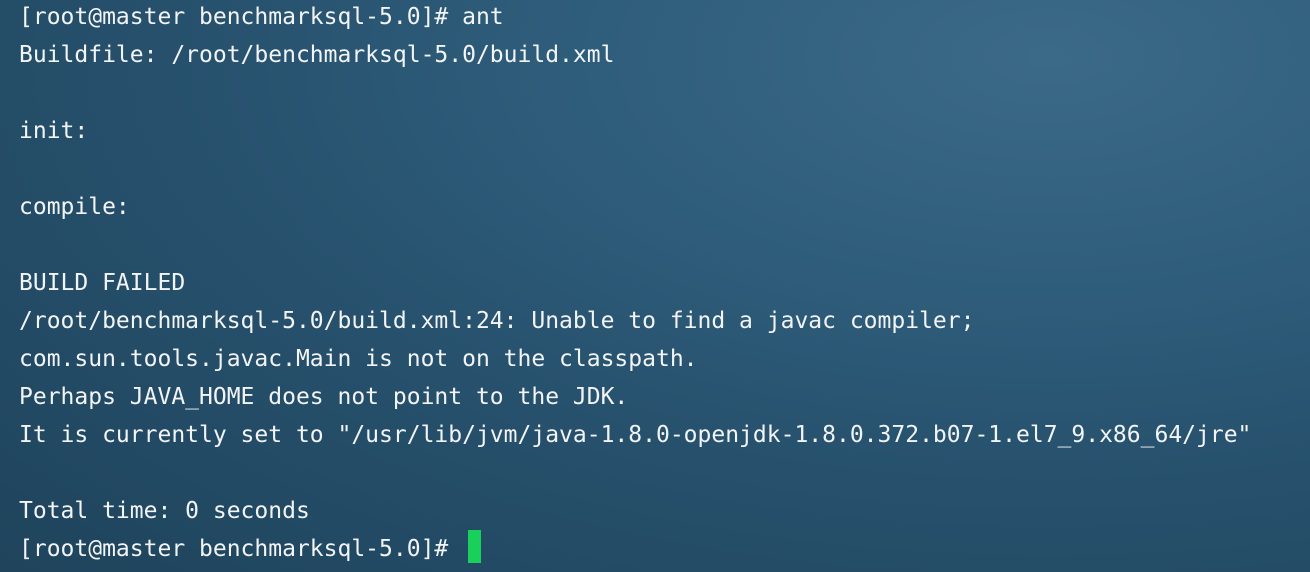 The image size is (1310, 572). Describe the element at coordinates (241, 549) in the screenshot. I see `shell-prompt: [root@master benchmarksql-5.0]#` at that location.